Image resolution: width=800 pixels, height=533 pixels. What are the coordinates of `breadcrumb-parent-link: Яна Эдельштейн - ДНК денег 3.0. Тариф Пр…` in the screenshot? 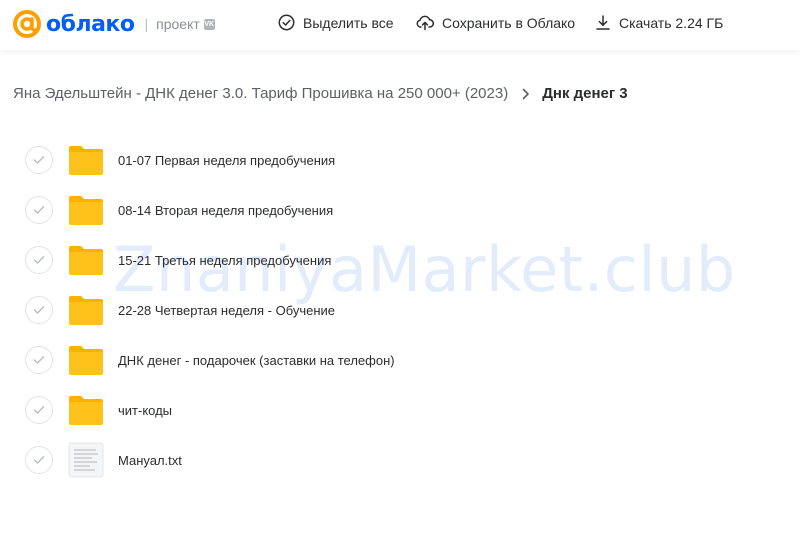 It's located at (260, 93).